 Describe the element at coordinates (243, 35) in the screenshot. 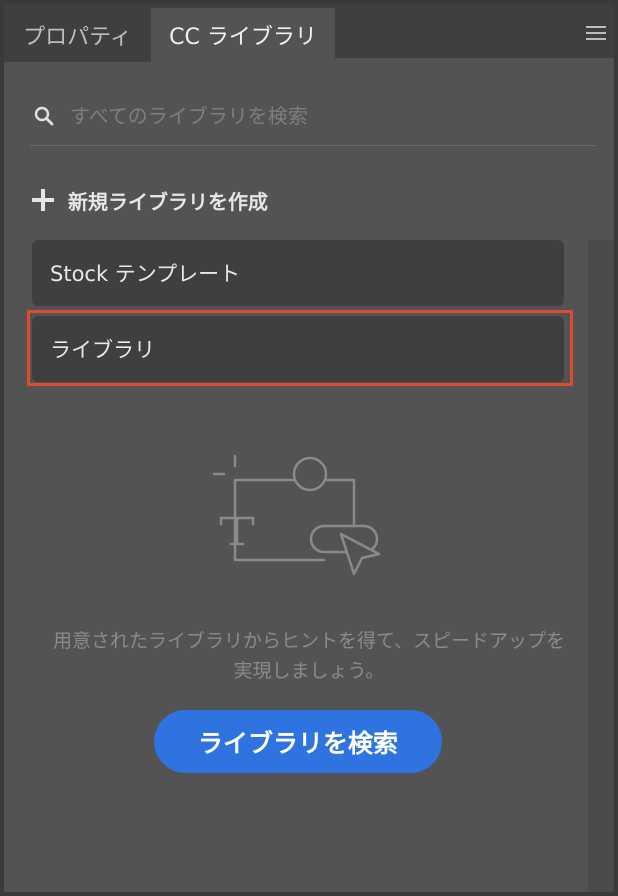

I see `tab-cc-libraries: CC ライブラリ` at that location.